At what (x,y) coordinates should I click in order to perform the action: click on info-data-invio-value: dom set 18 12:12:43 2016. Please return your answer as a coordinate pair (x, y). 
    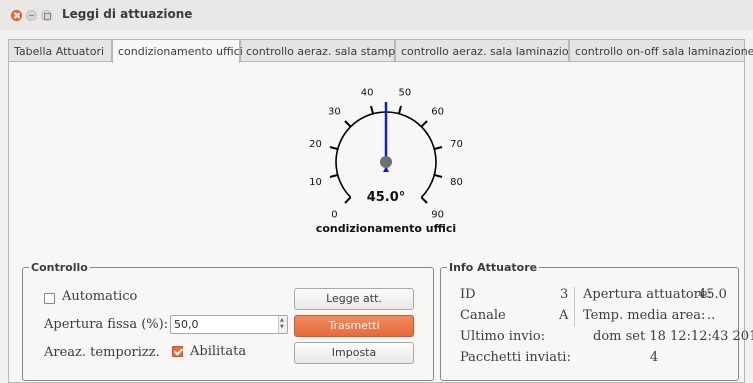
    Looking at the image, I should click on (673, 336).